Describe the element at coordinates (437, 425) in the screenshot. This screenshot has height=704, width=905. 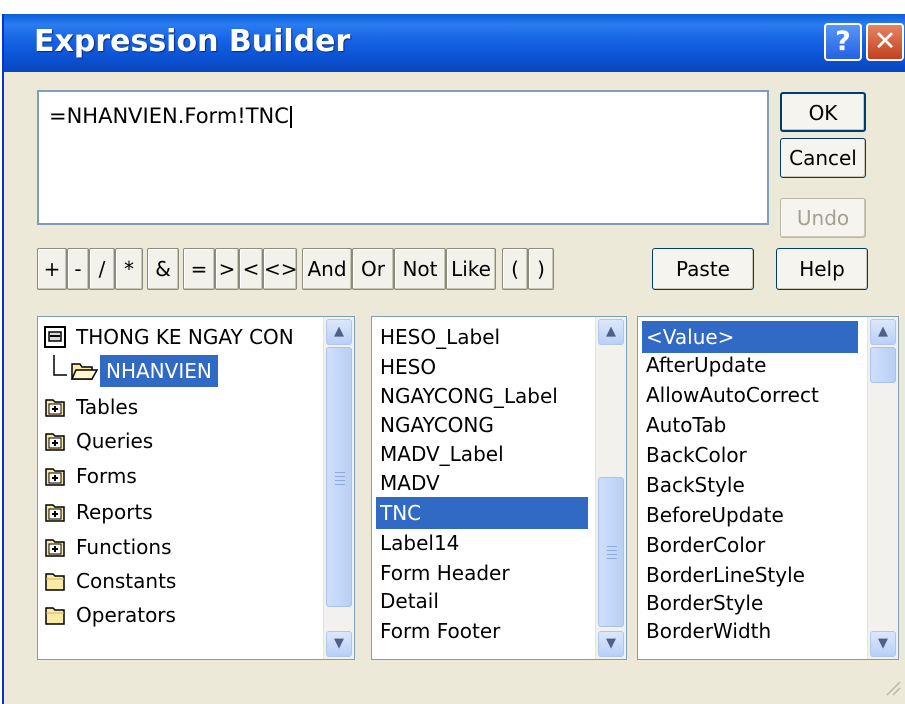
I see `list-item: NGAYCONG` at that location.